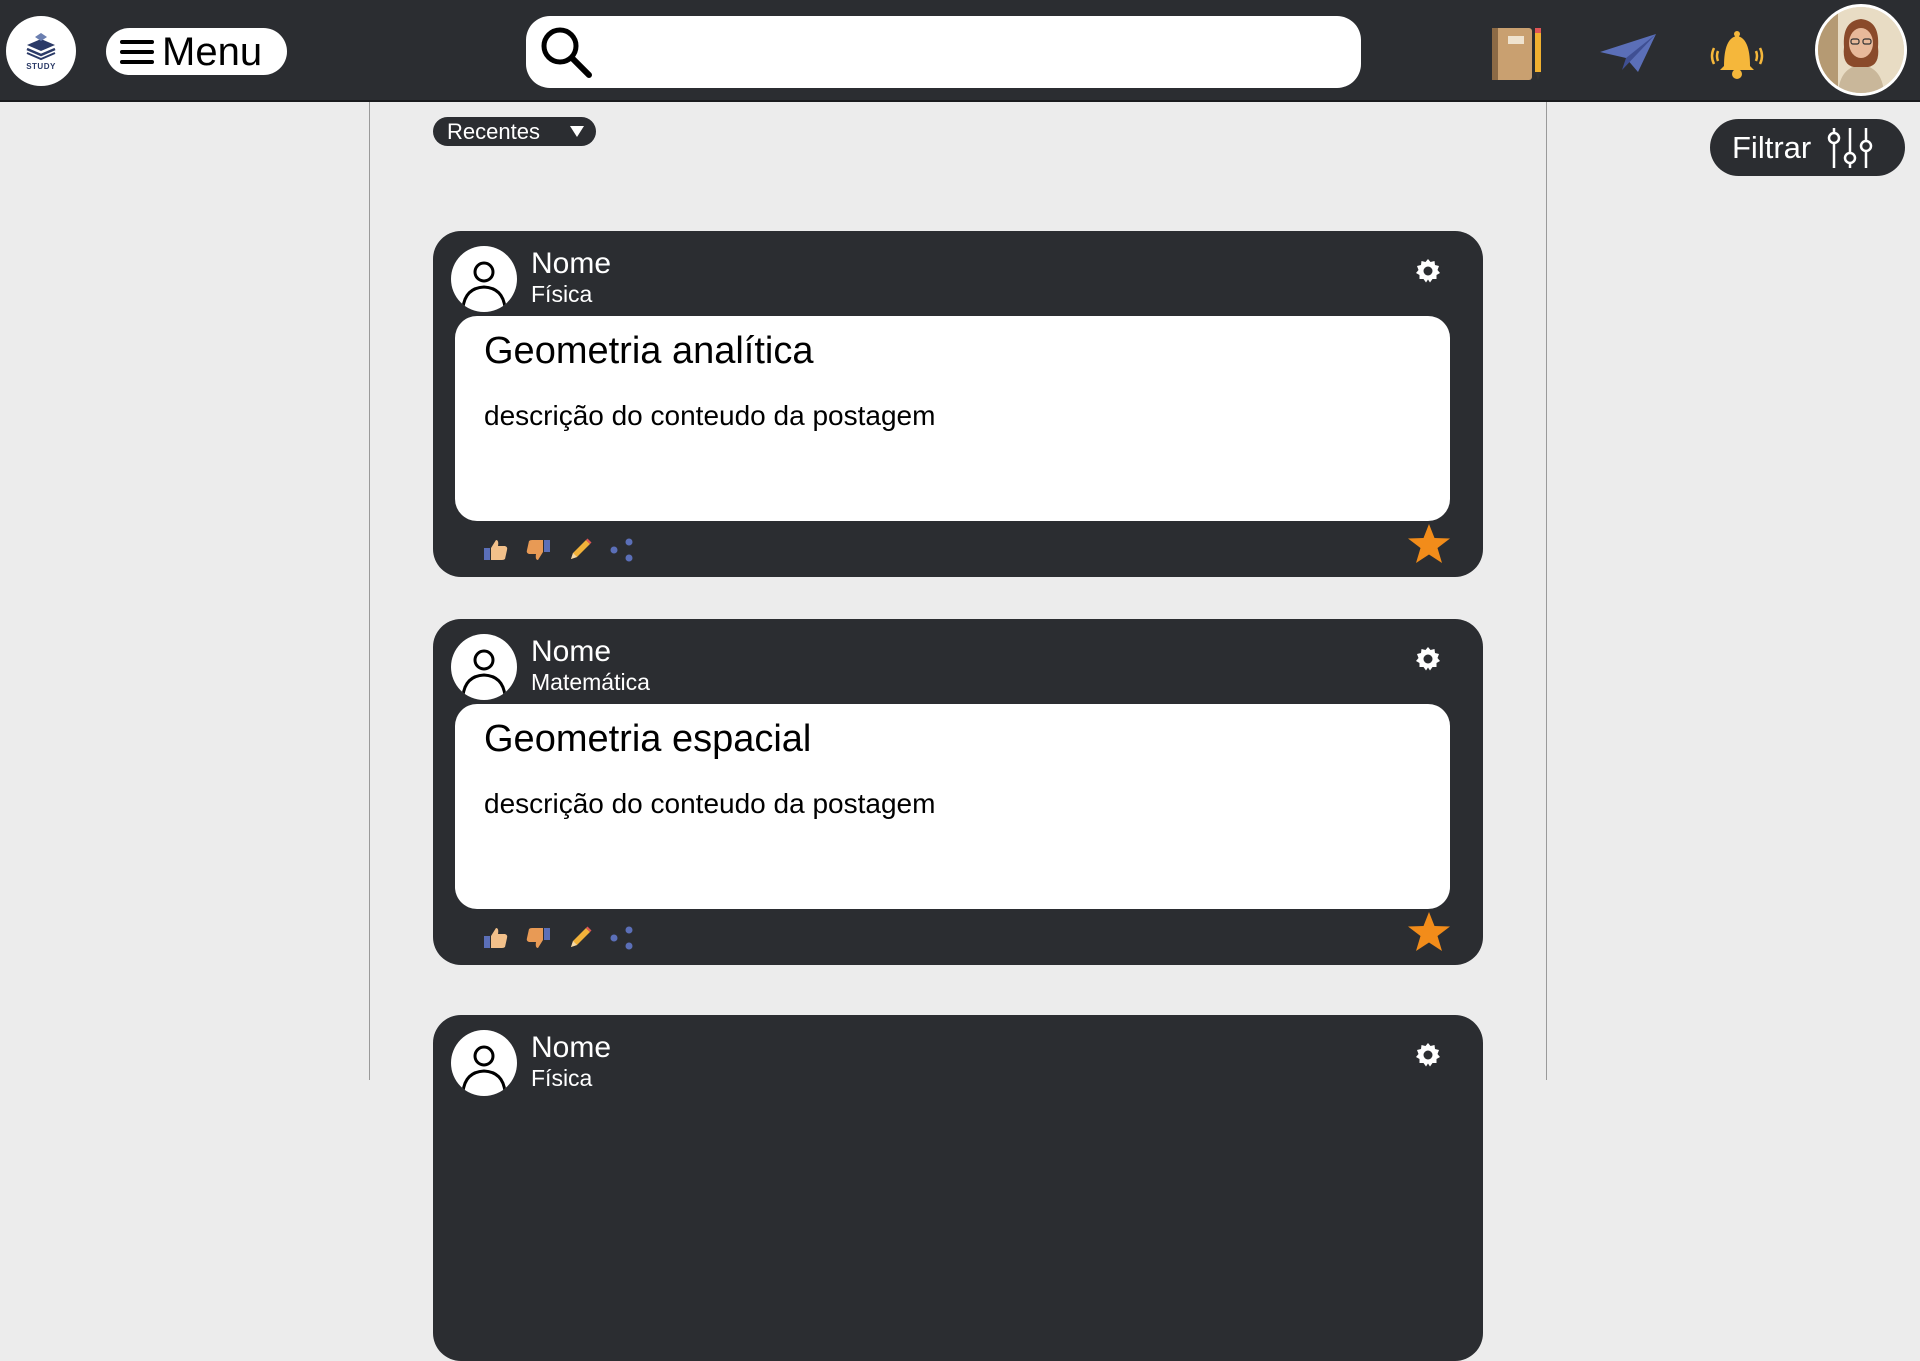 This screenshot has height=1361, width=1920. I want to click on user-photo, so click(1861, 50).